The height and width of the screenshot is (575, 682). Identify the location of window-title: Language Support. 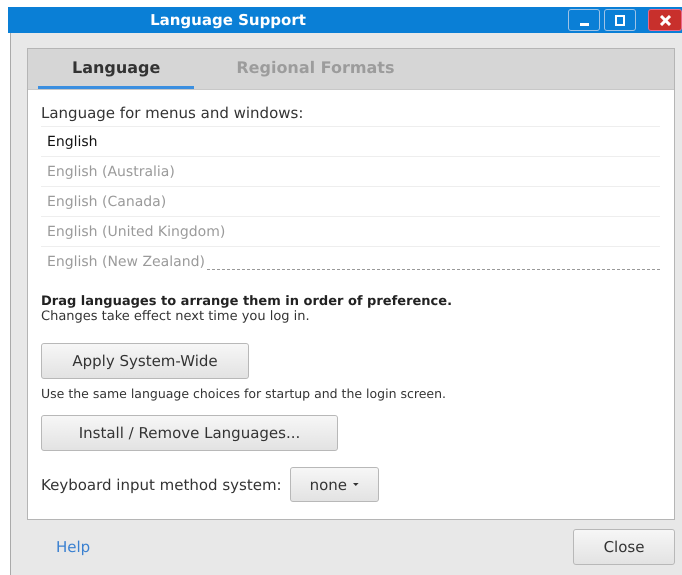
(228, 20).